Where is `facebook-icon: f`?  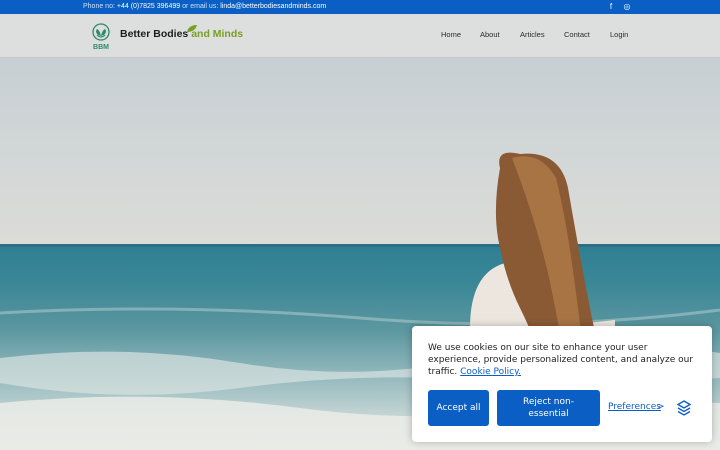
facebook-icon: f is located at coordinates (611, 7).